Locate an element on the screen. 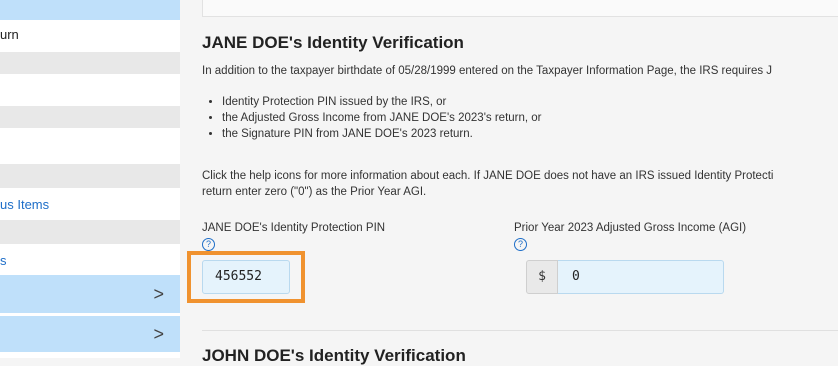 The width and height of the screenshot is (838, 366). section-title: JOHN DOE's Identity Verification is located at coordinates (334, 355).